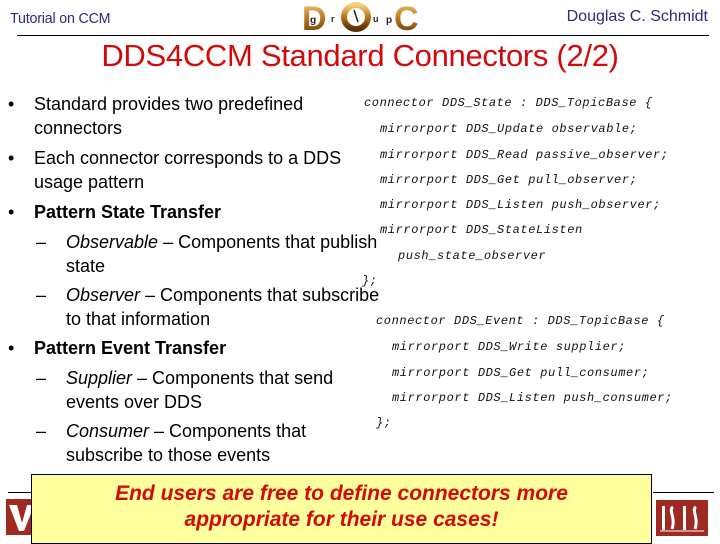 The image size is (720, 544). I want to click on isis-logo, so click(682, 518).